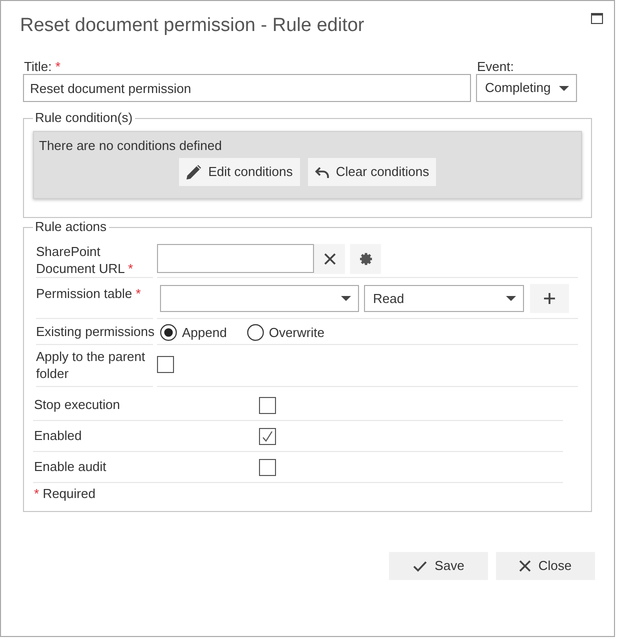  Describe the element at coordinates (247, 88) in the screenshot. I see `title-input: Reset document permission` at that location.